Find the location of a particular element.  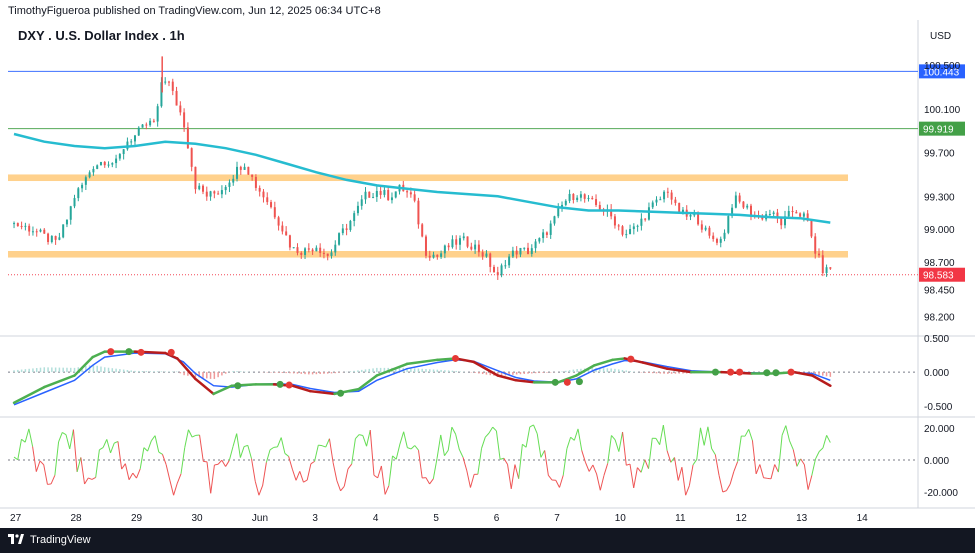

oscillator-tick-label: -20.000 is located at coordinates (941, 493).